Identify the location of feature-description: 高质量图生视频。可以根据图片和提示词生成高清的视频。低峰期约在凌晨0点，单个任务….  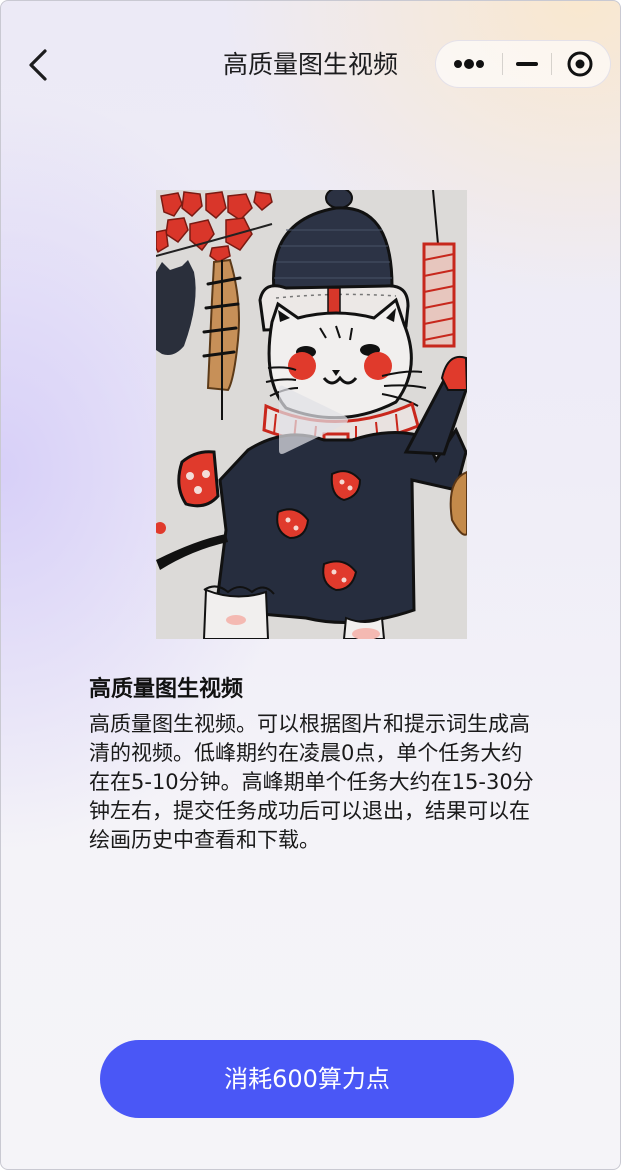
(311, 782).